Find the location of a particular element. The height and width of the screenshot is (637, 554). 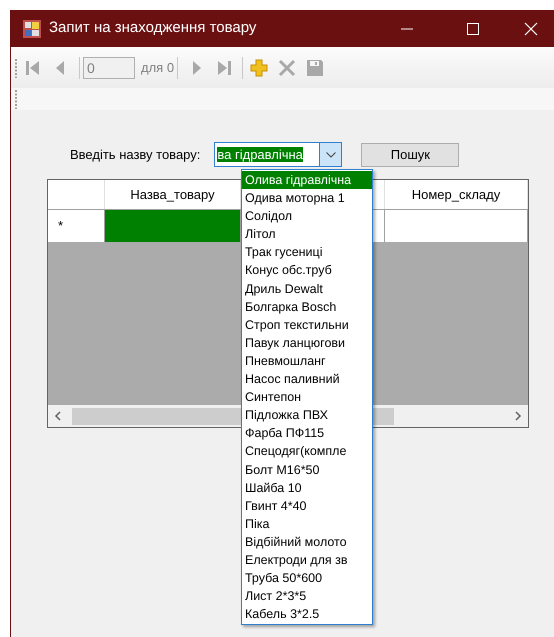

dropdown-item: Трак гусениці is located at coordinates (307, 252).